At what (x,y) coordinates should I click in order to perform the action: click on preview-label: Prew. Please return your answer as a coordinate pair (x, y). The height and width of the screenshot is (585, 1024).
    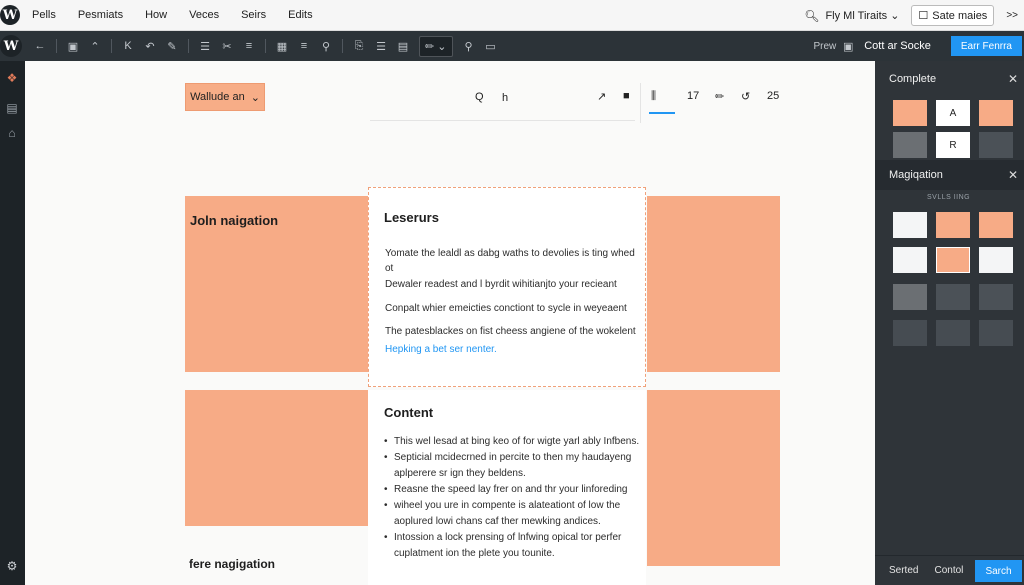
    Looking at the image, I should click on (824, 46).